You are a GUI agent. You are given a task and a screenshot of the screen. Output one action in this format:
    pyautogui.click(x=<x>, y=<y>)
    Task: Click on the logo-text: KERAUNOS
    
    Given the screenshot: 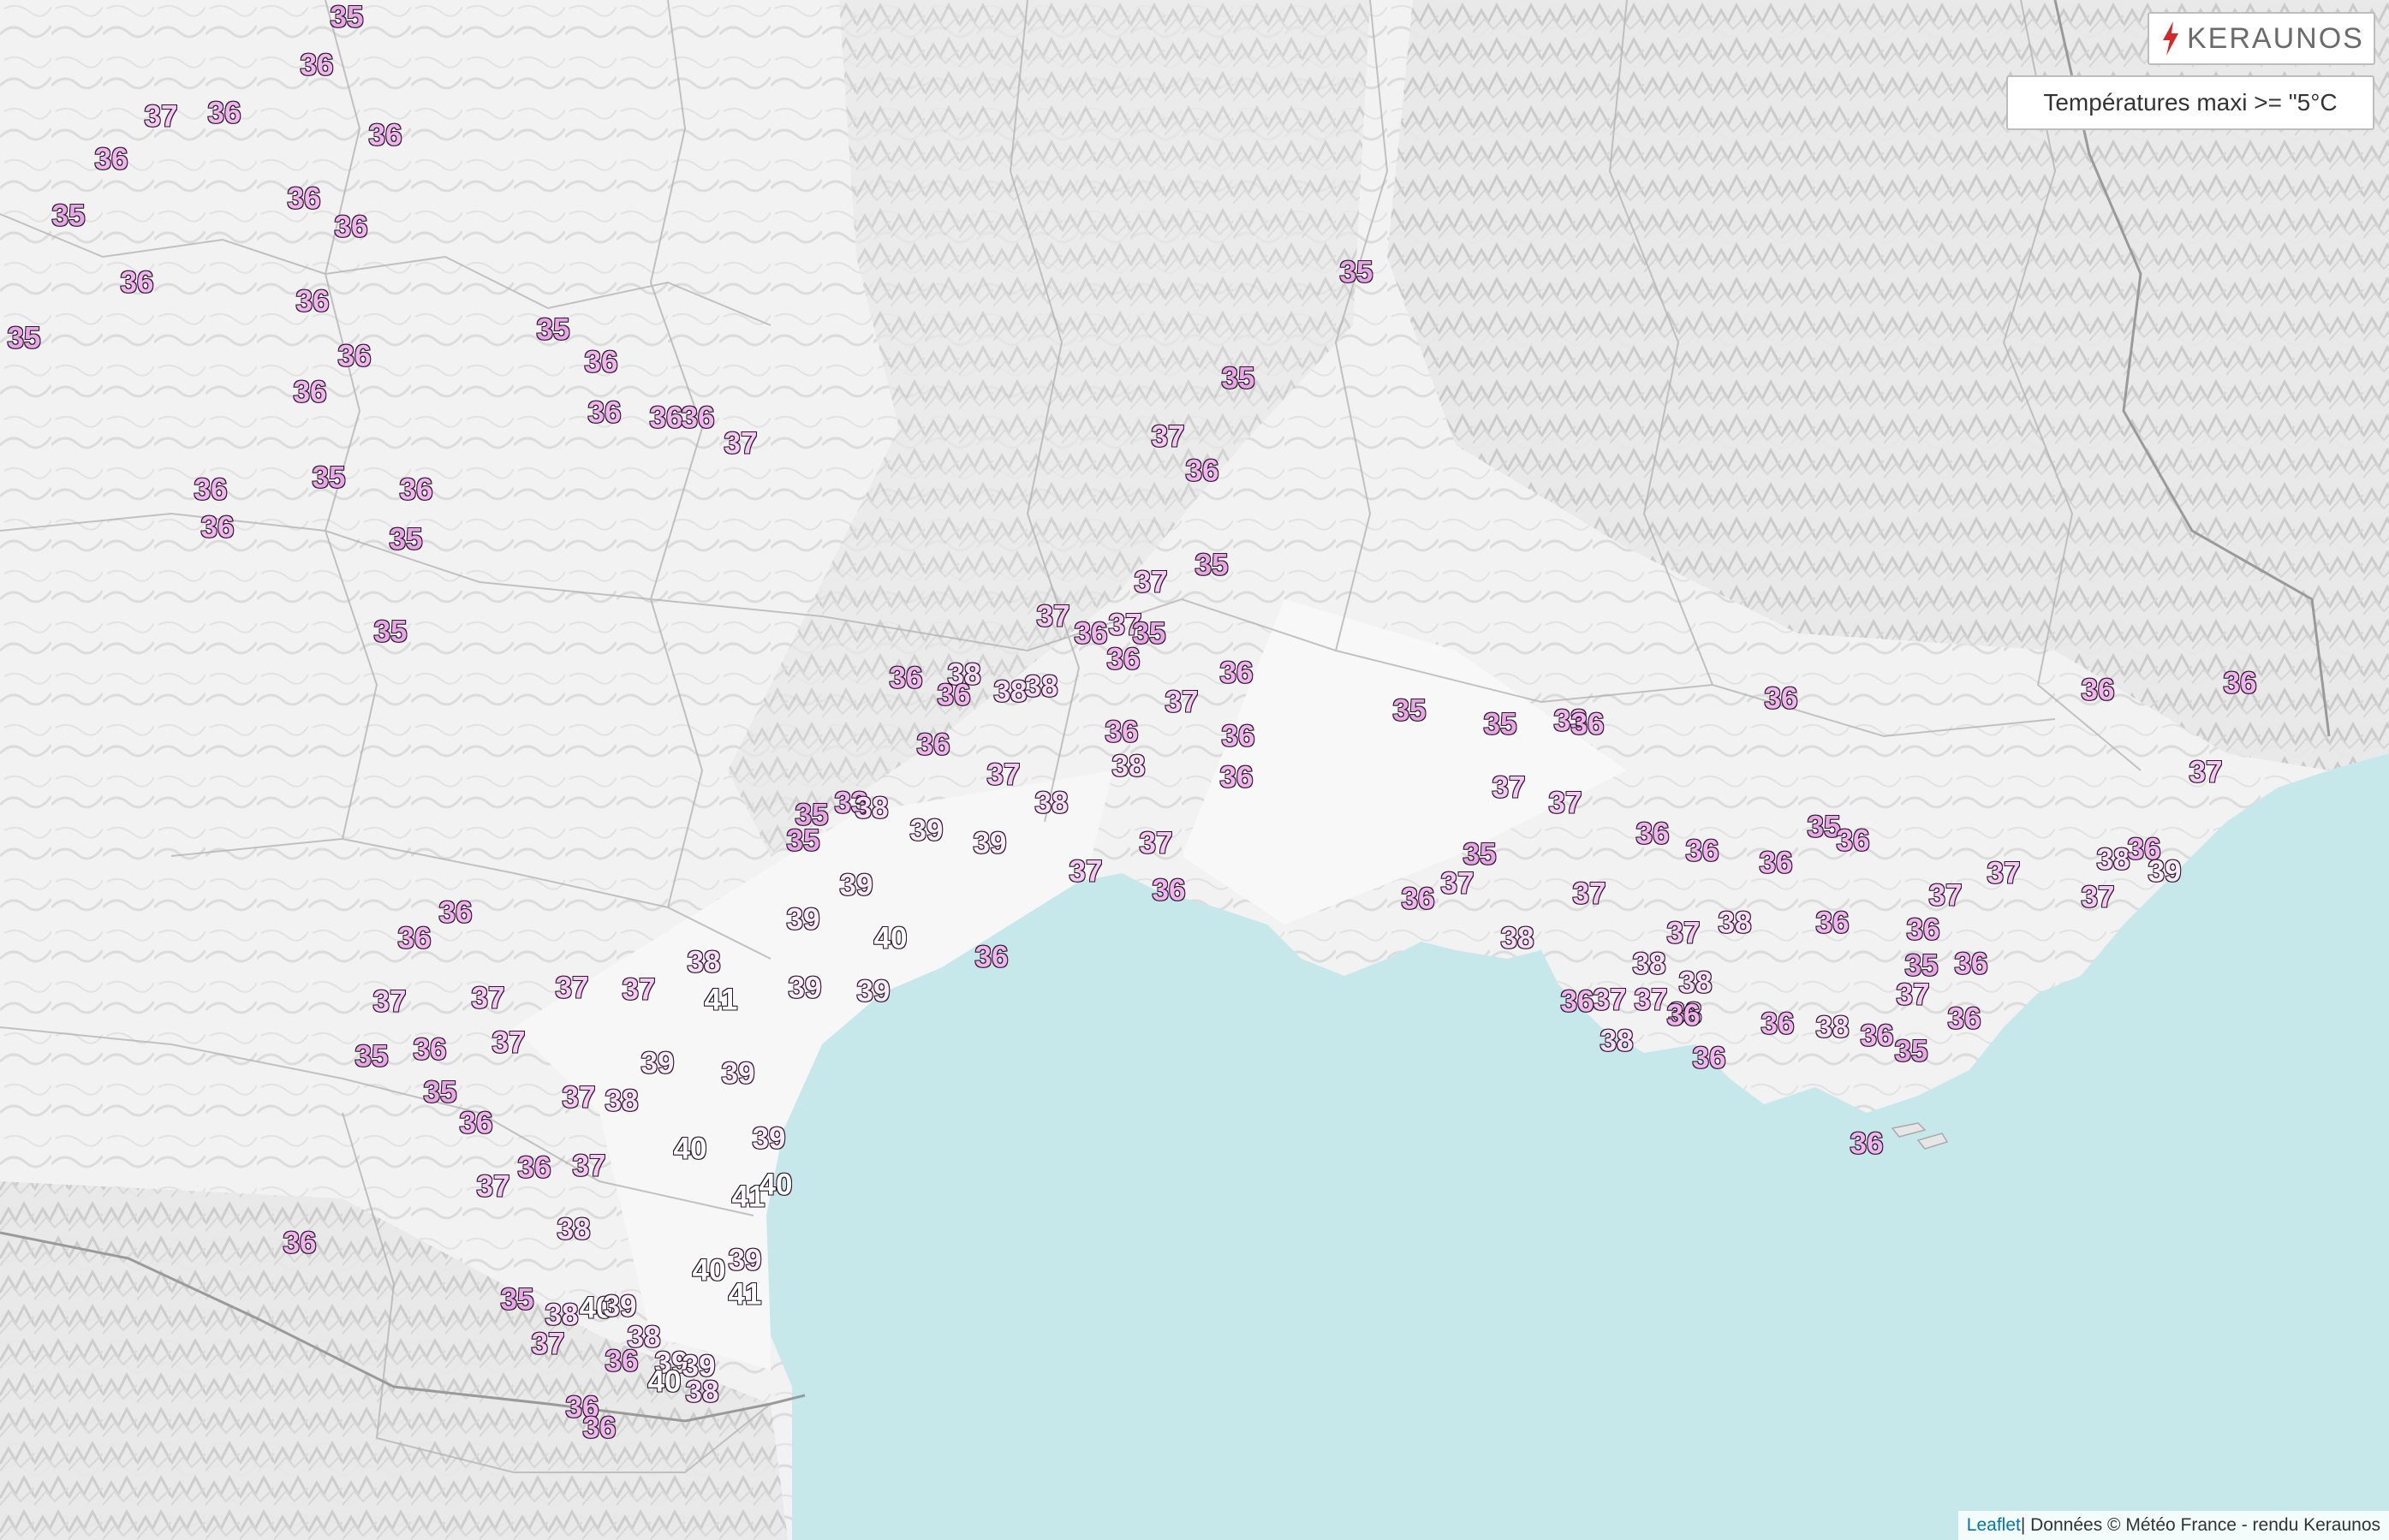 What is the action you would take?
    pyautogui.click(x=2276, y=38)
    